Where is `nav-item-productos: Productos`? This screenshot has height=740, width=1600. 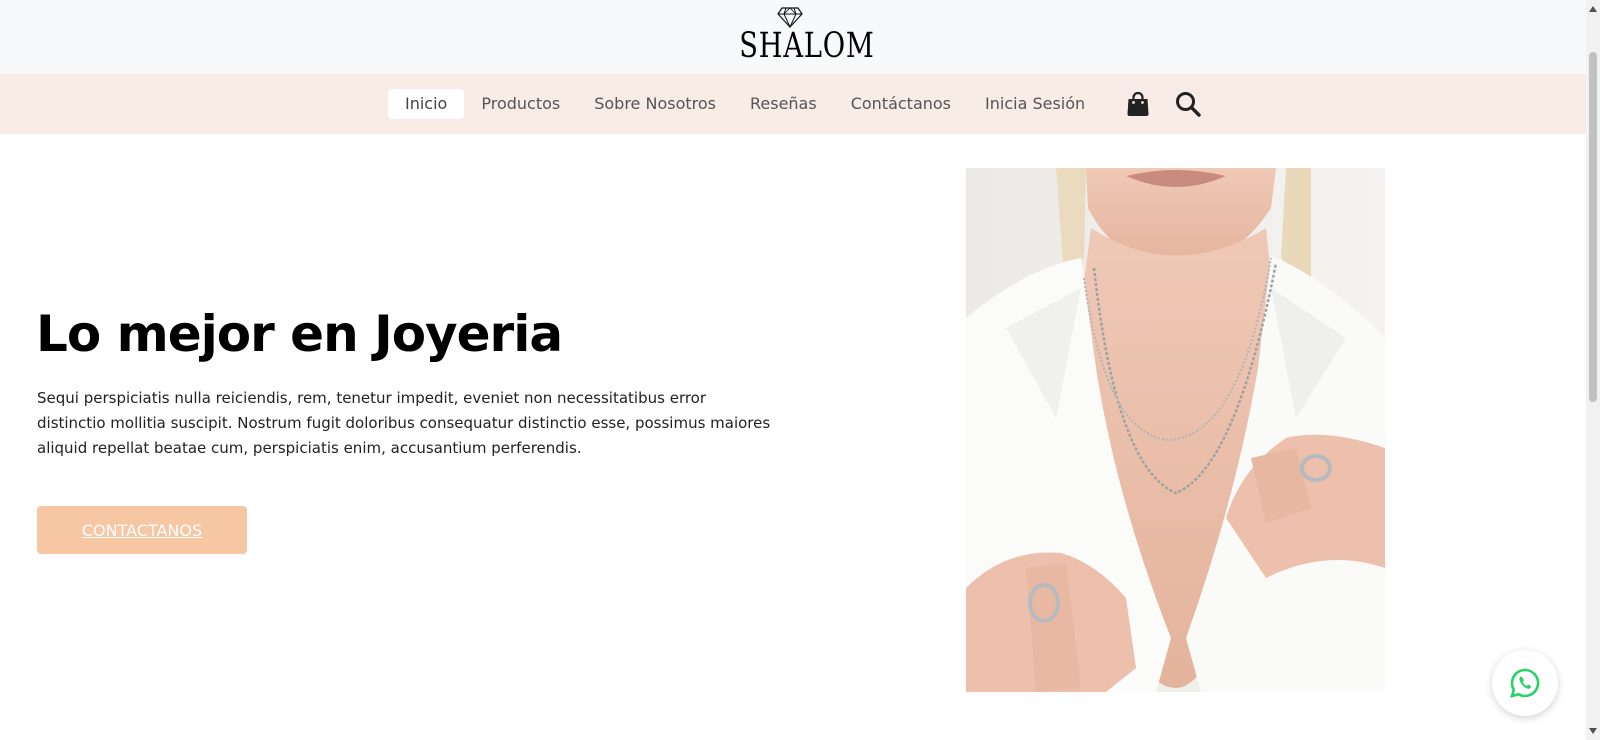 nav-item-productos: Productos is located at coordinates (520, 104).